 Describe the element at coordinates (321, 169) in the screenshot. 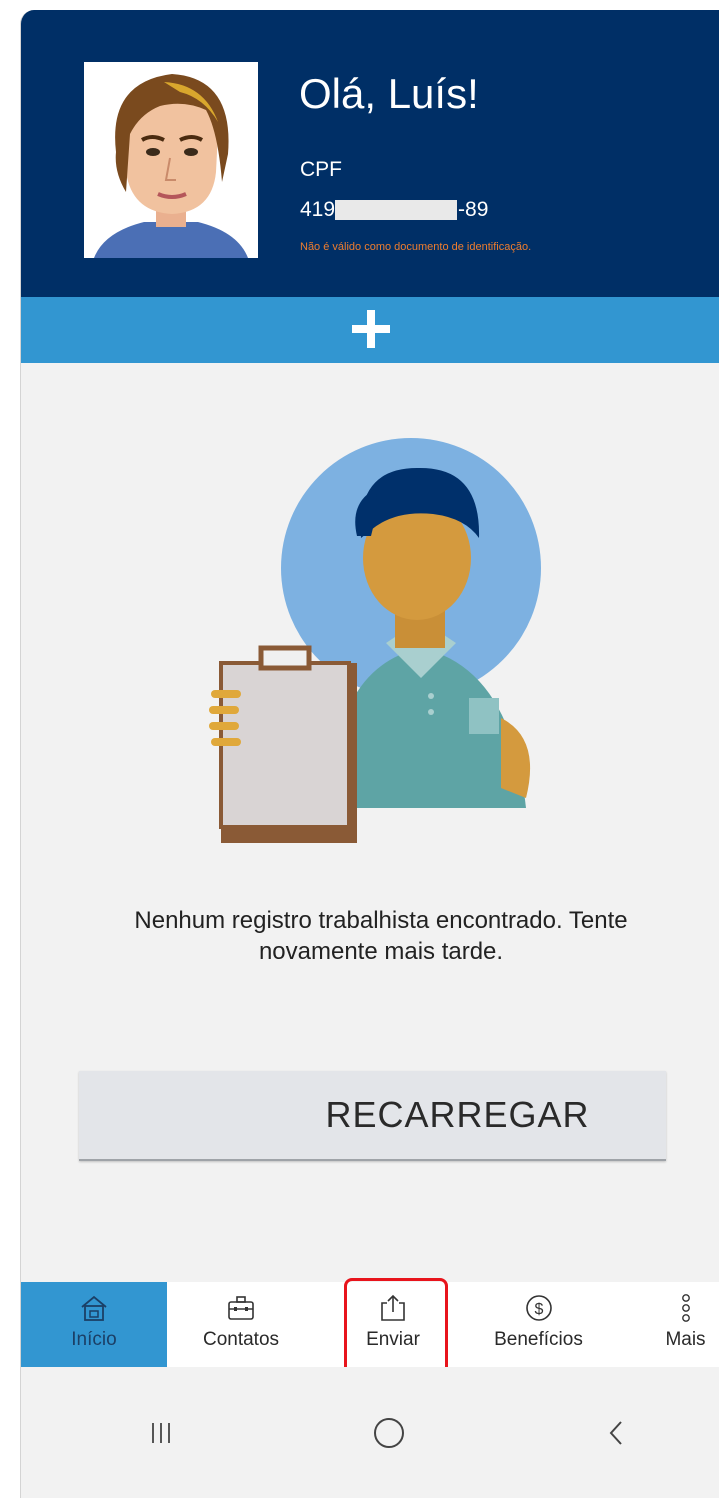

I see `cpf-label: CPF` at that location.